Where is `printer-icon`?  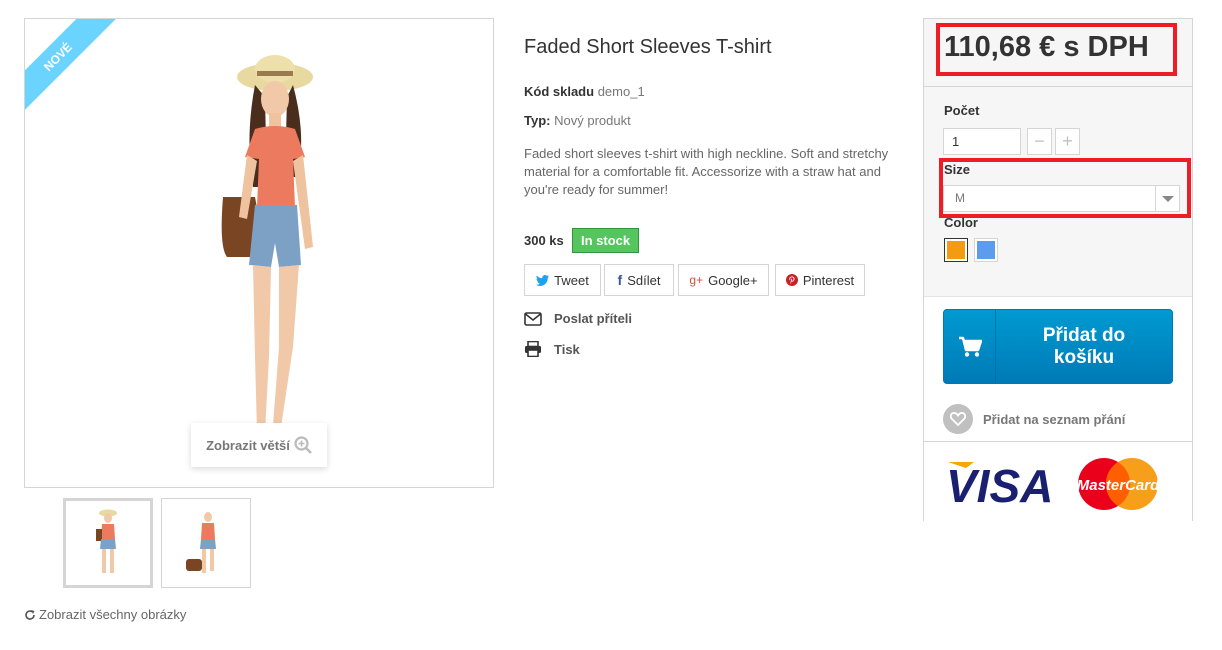
printer-icon is located at coordinates (533, 349).